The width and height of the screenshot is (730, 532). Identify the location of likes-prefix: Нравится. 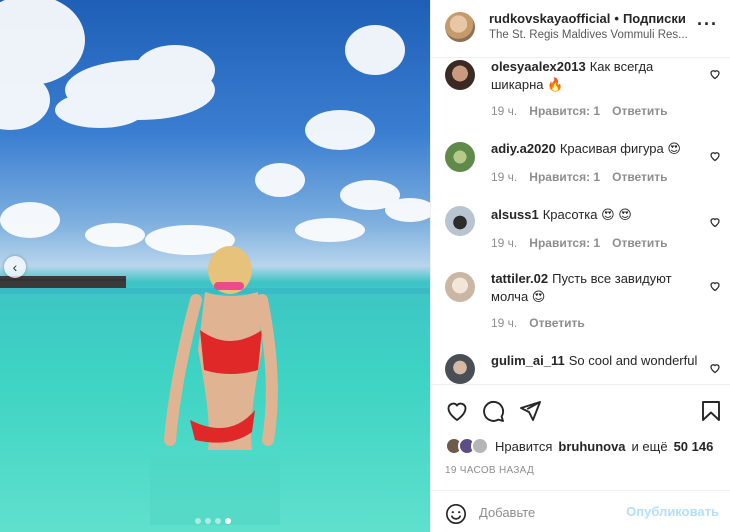
(524, 446).